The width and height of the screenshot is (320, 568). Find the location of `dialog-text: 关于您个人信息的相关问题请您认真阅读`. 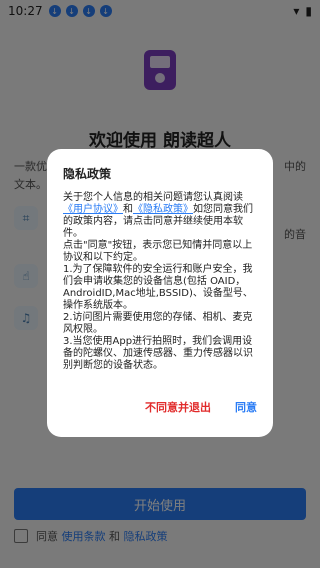

dialog-text: 关于您个人信息的相关问题请您认真阅读 is located at coordinates (153, 197).